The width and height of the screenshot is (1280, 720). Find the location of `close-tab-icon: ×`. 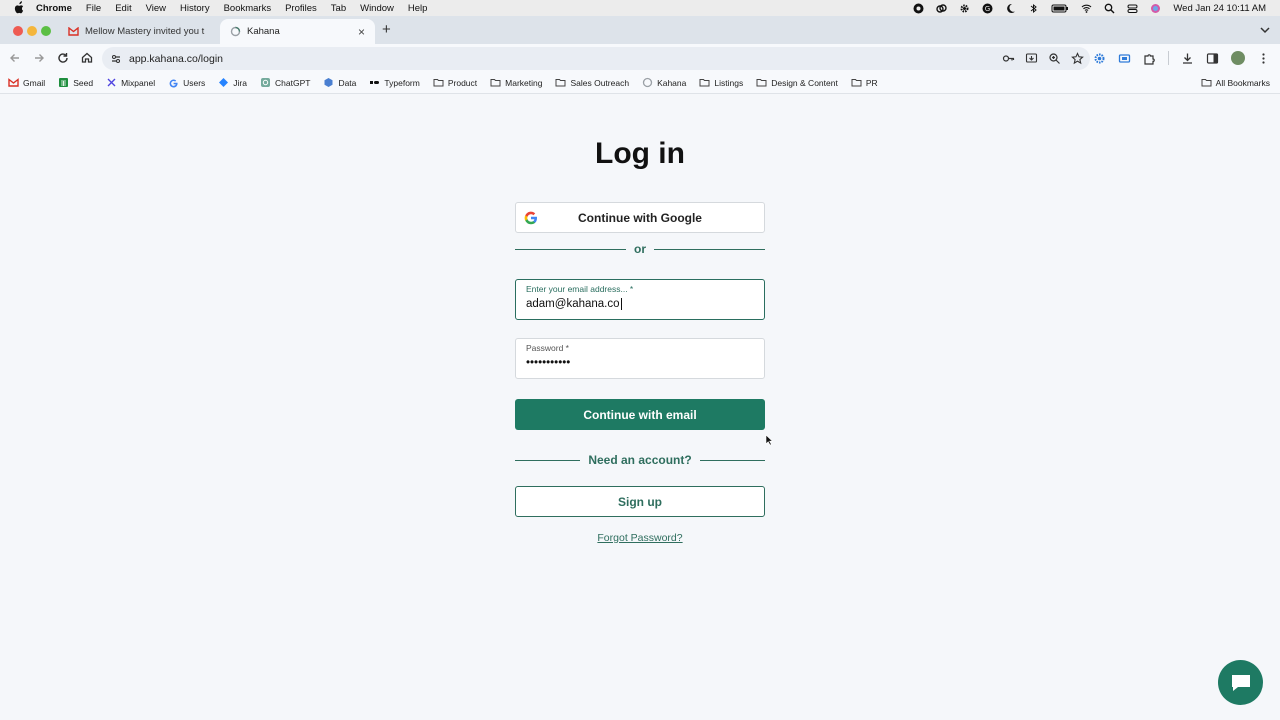

close-tab-icon: × is located at coordinates (361, 32).